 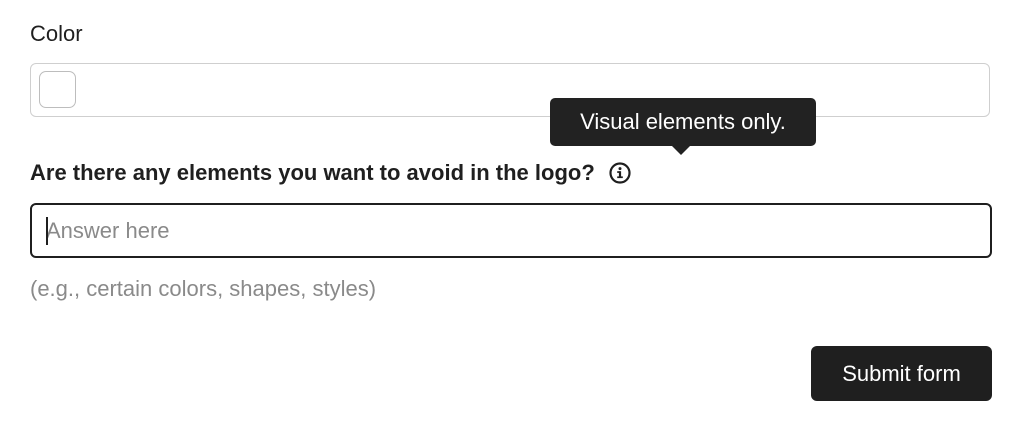 What do you see at coordinates (57, 89) in the screenshot?
I see `color-swatch` at bounding box center [57, 89].